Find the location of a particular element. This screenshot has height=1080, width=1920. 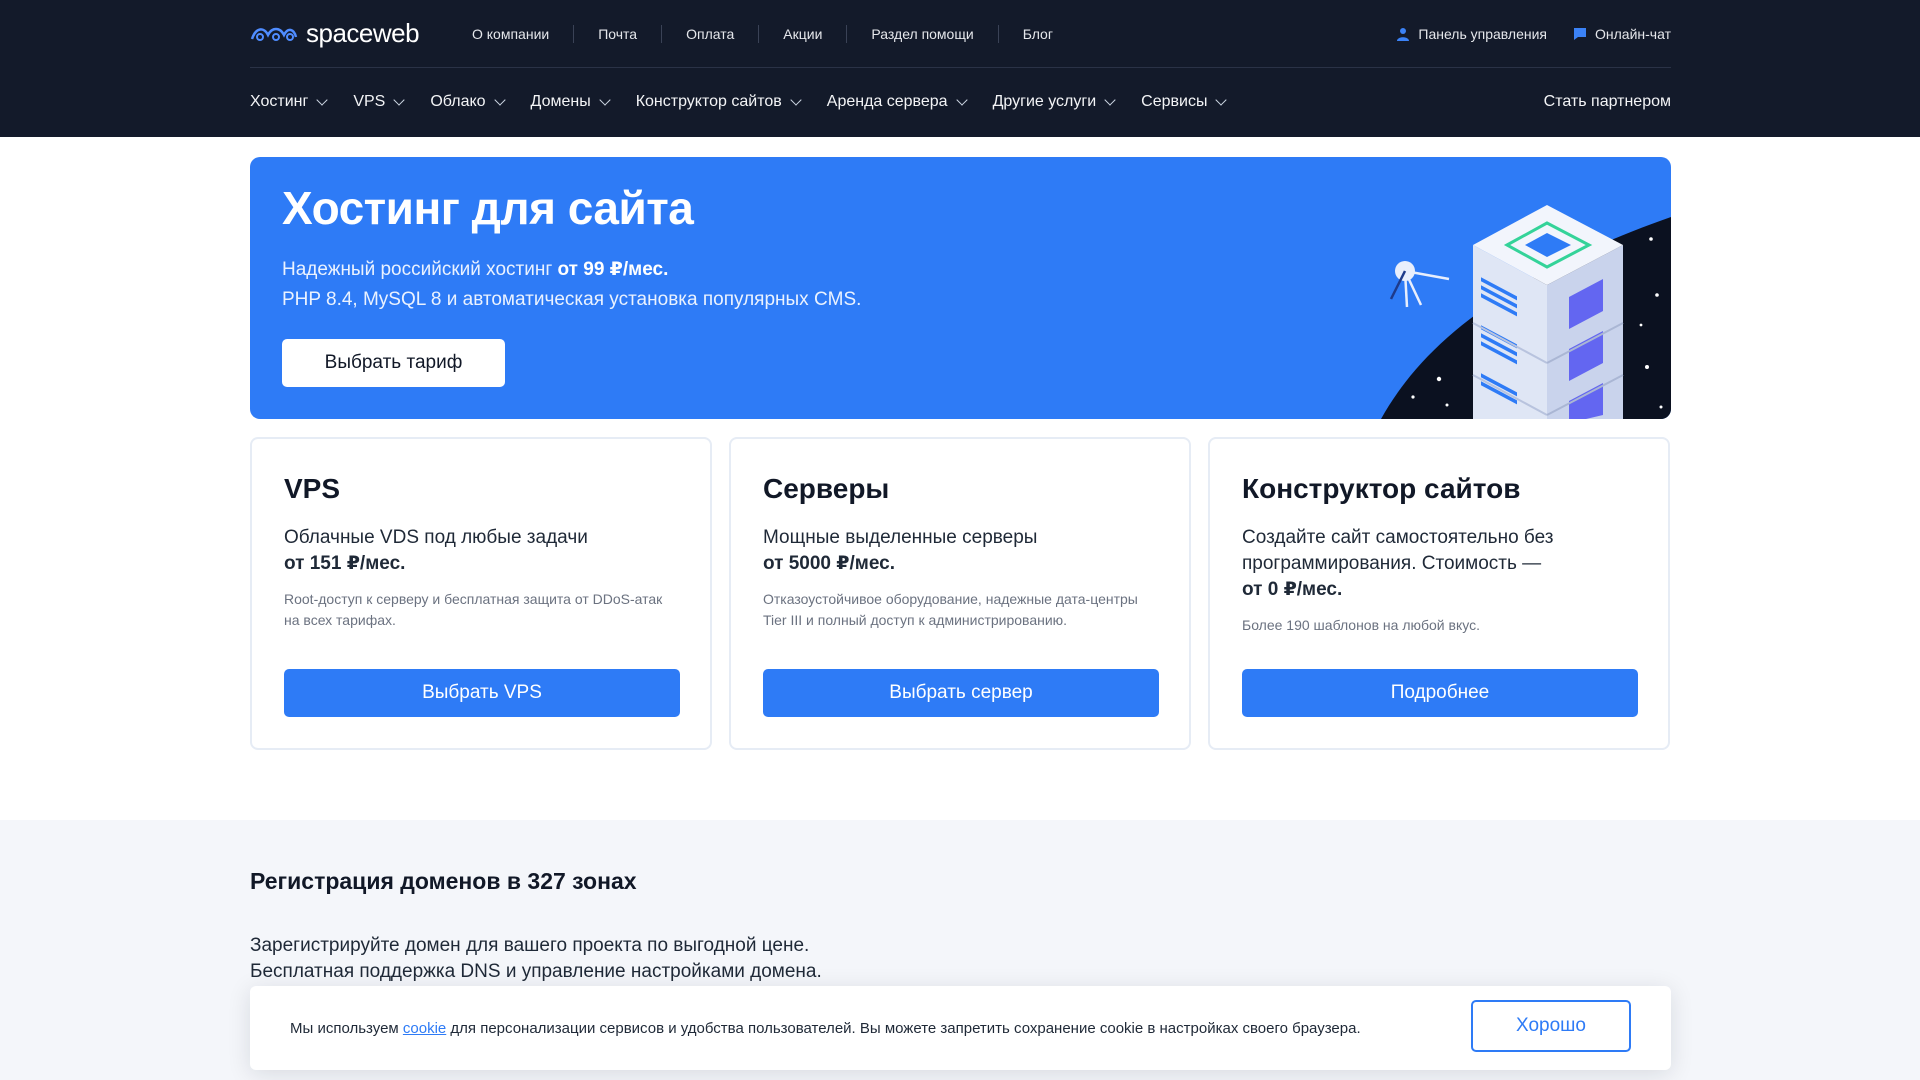

choose-tariff-button: Выбрать тариф is located at coordinates (393, 363).